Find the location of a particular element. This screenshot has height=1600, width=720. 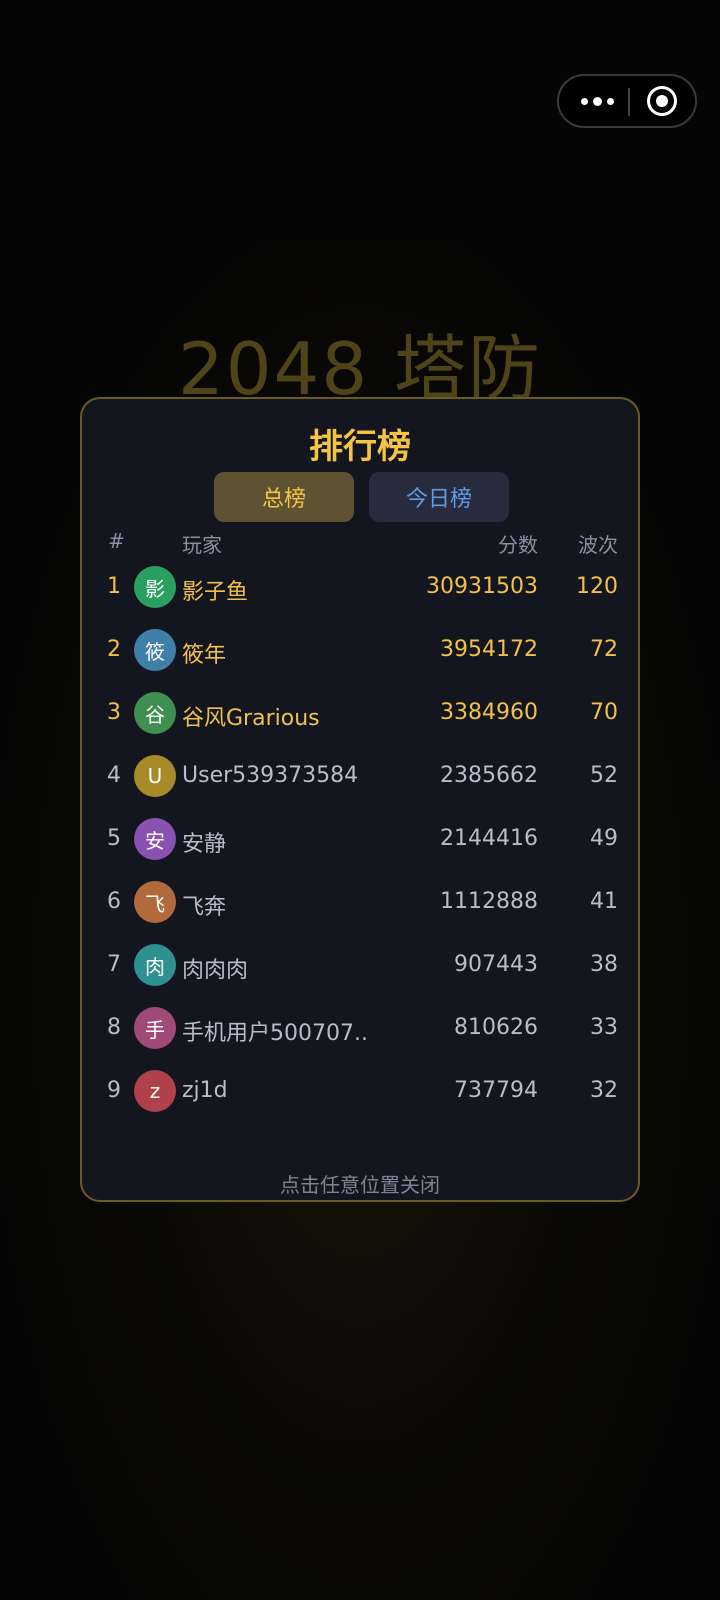

player-name: 肉肉肉 is located at coordinates (215, 970).